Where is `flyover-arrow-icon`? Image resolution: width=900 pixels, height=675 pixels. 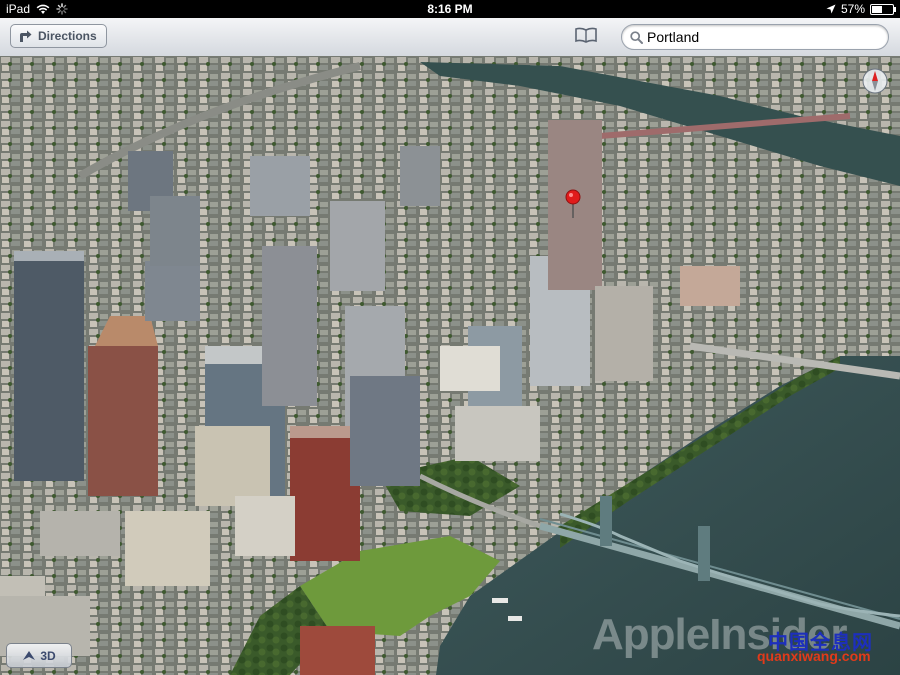
flyover-arrow-icon is located at coordinates (29, 655).